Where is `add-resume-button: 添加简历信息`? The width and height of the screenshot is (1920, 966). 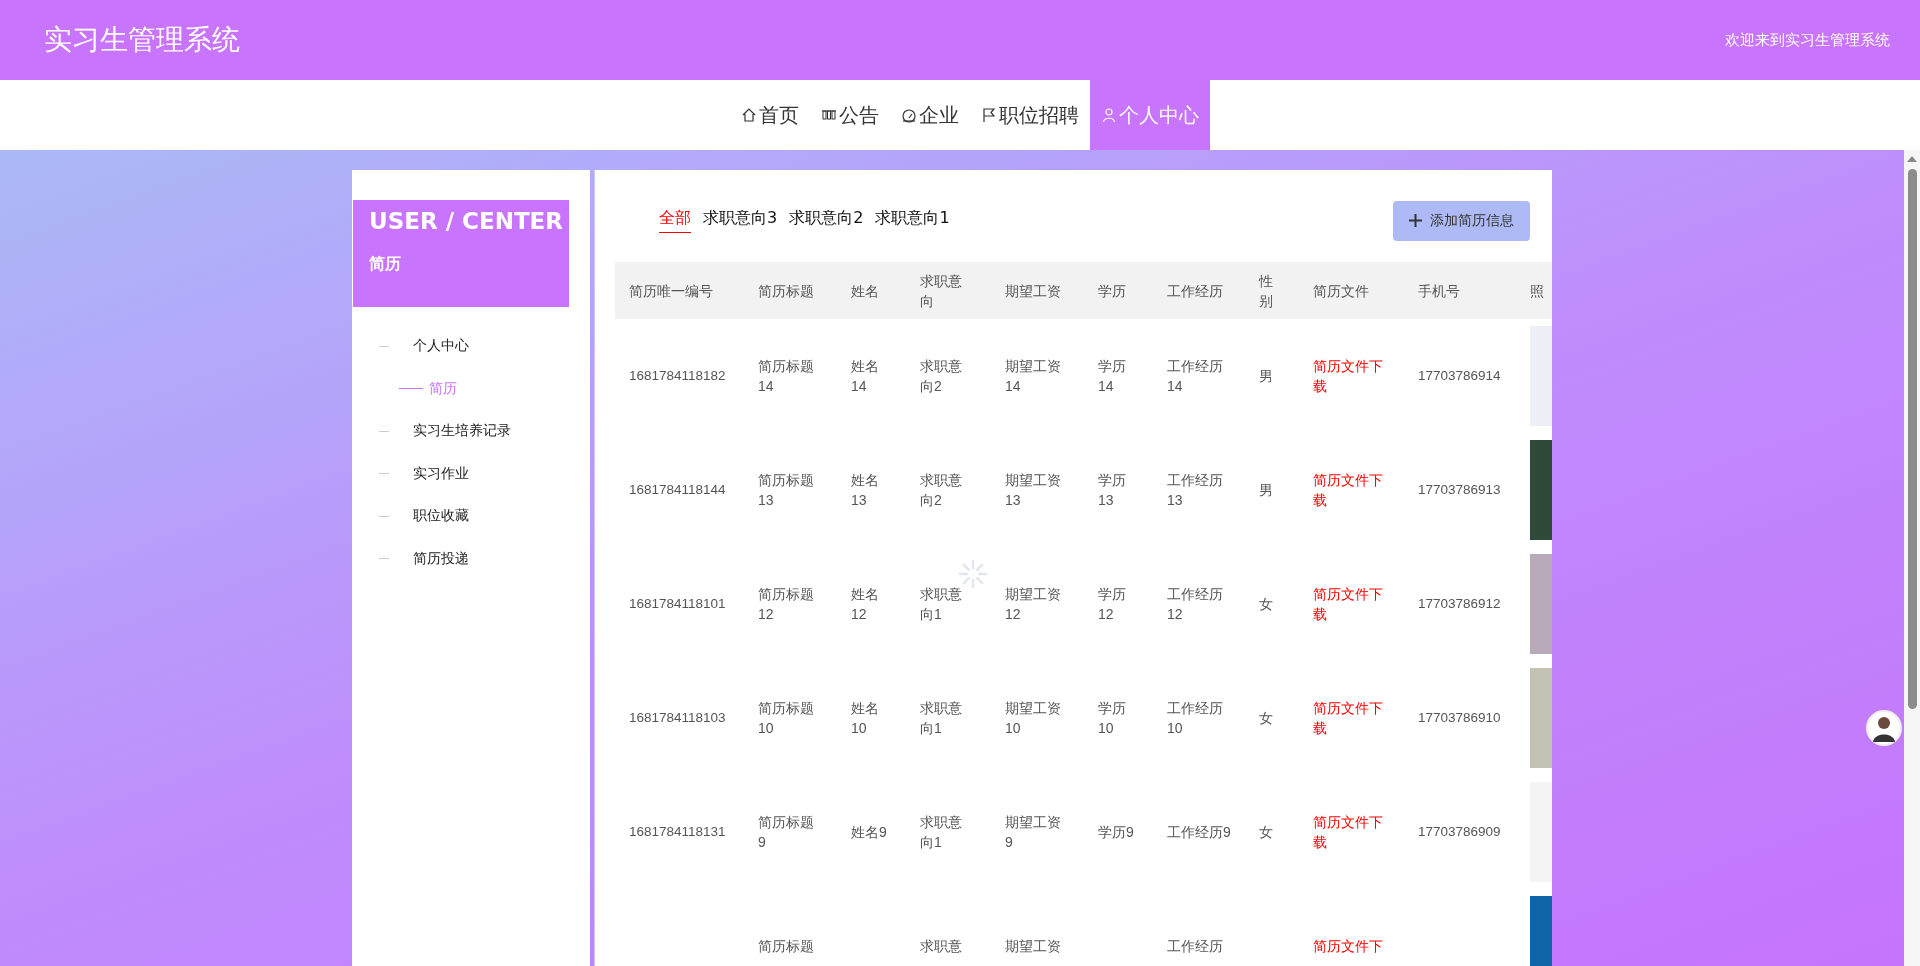 add-resume-button: 添加简历信息 is located at coordinates (1461, 220).